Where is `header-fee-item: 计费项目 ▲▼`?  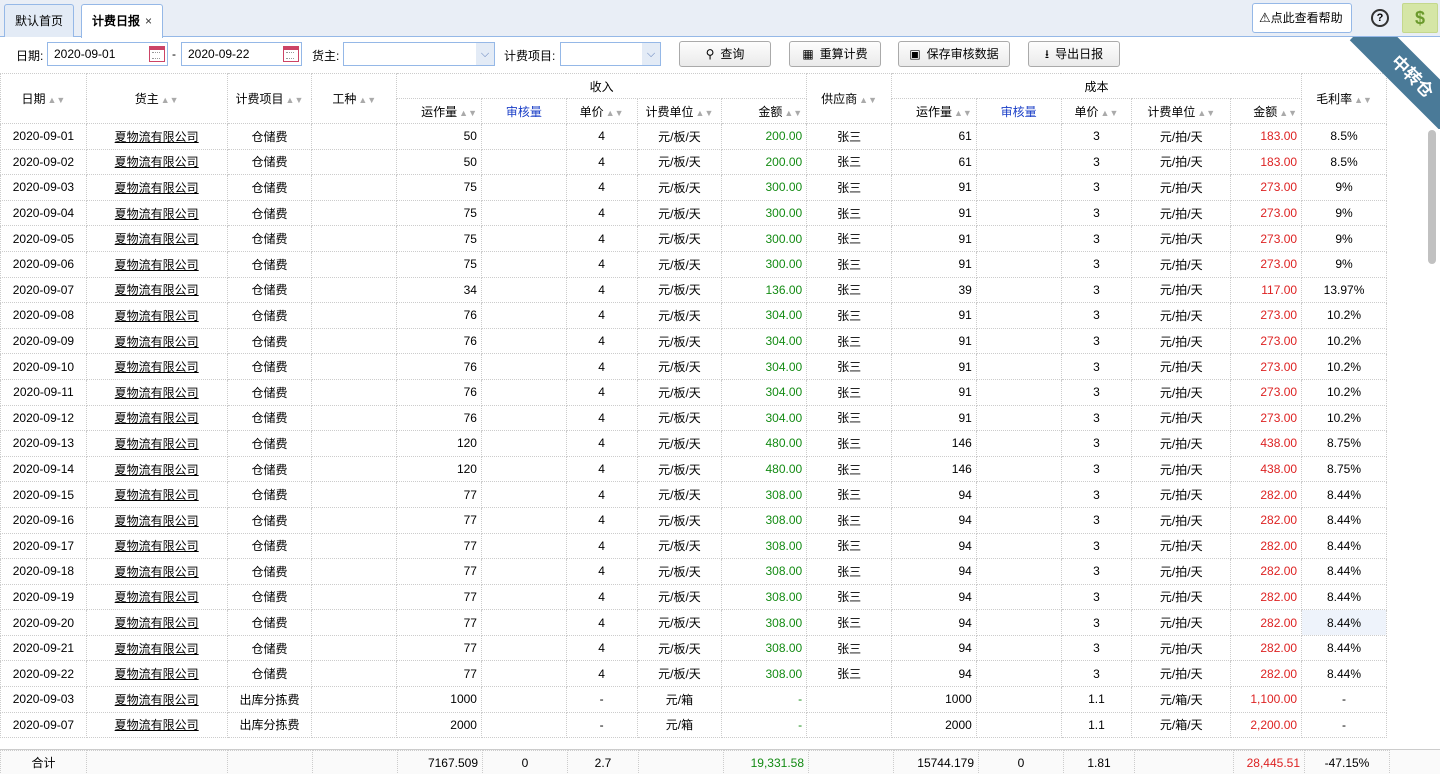 header-fee-item: 计费项目 ▲▼ is located at coordinates (269, 98).